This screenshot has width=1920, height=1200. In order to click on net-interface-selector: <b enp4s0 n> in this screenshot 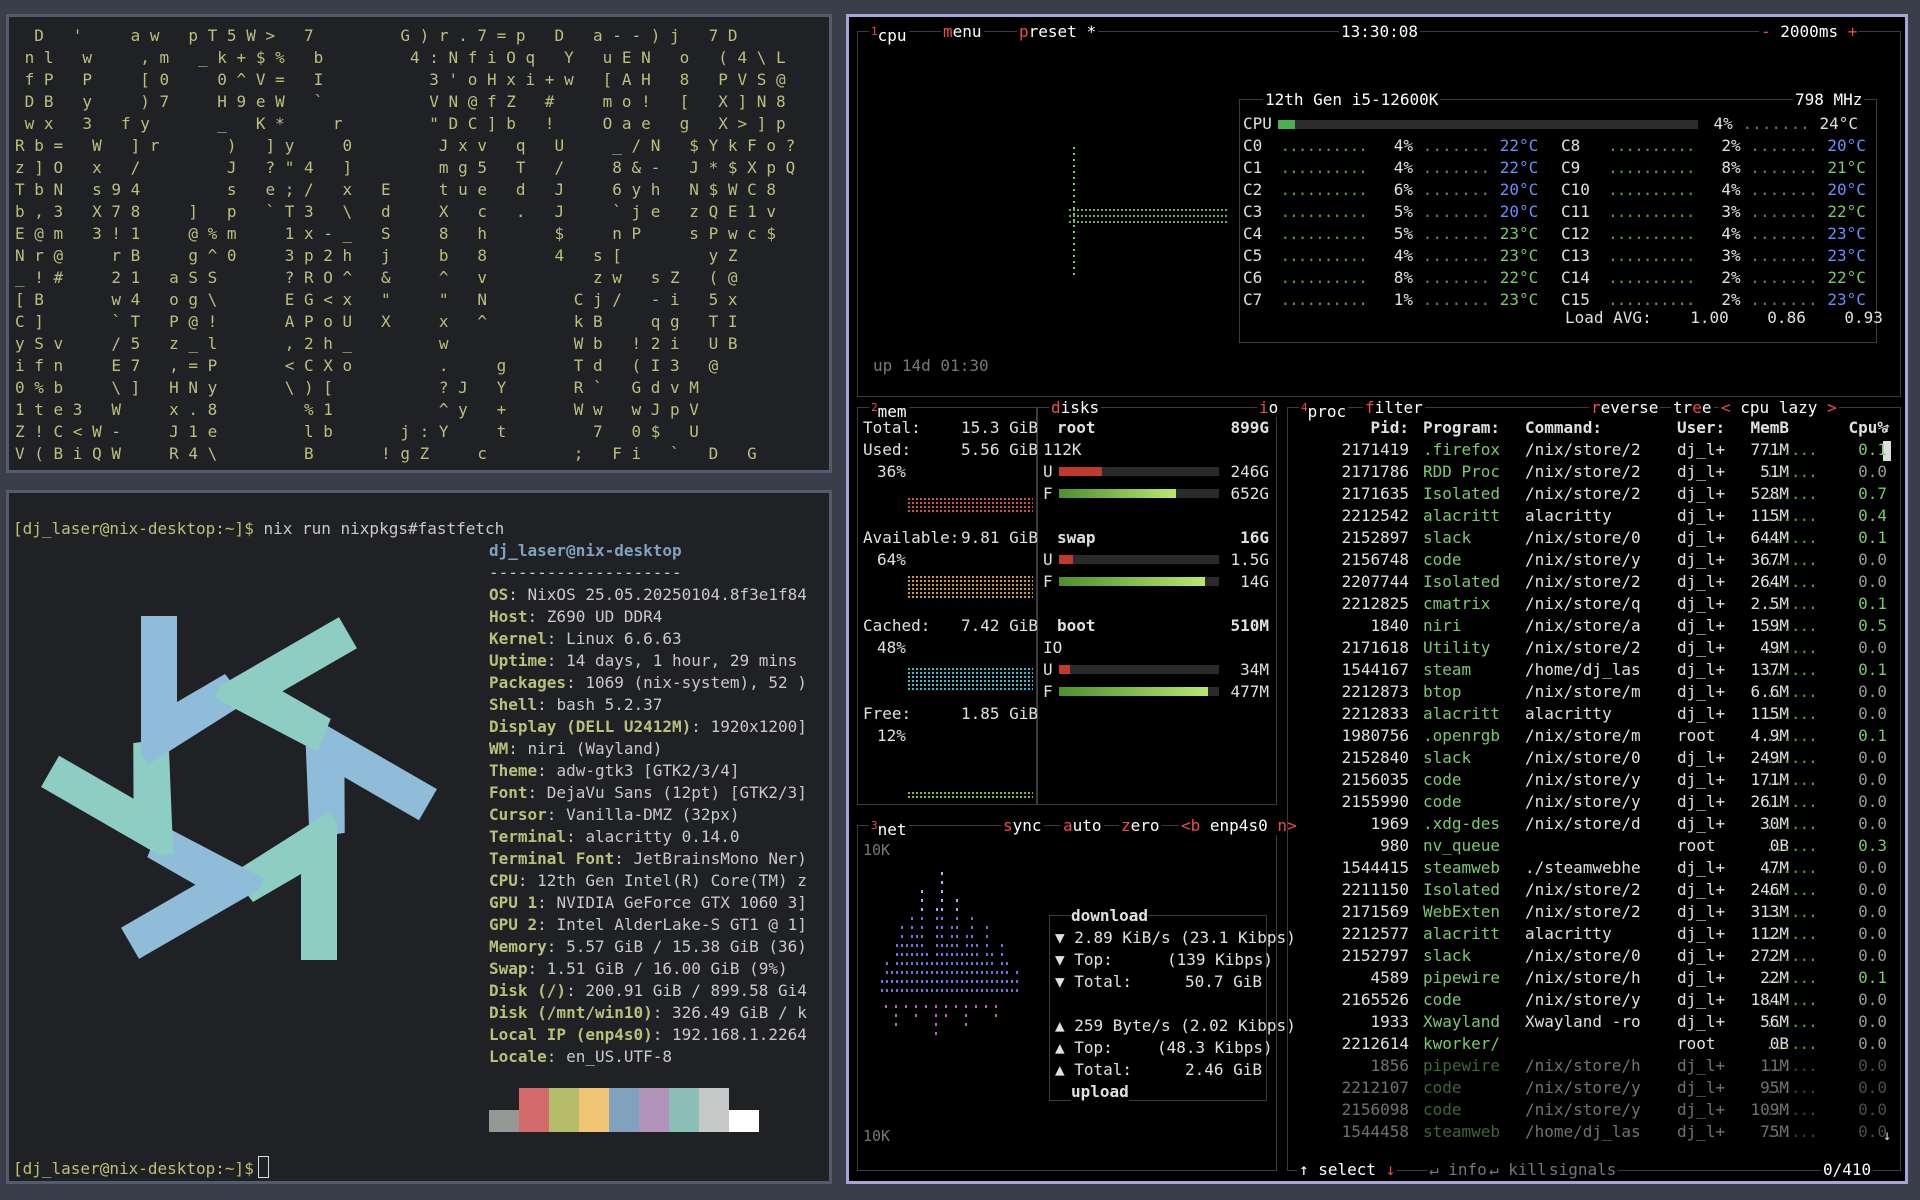, I will do `click(1239, 826)`.